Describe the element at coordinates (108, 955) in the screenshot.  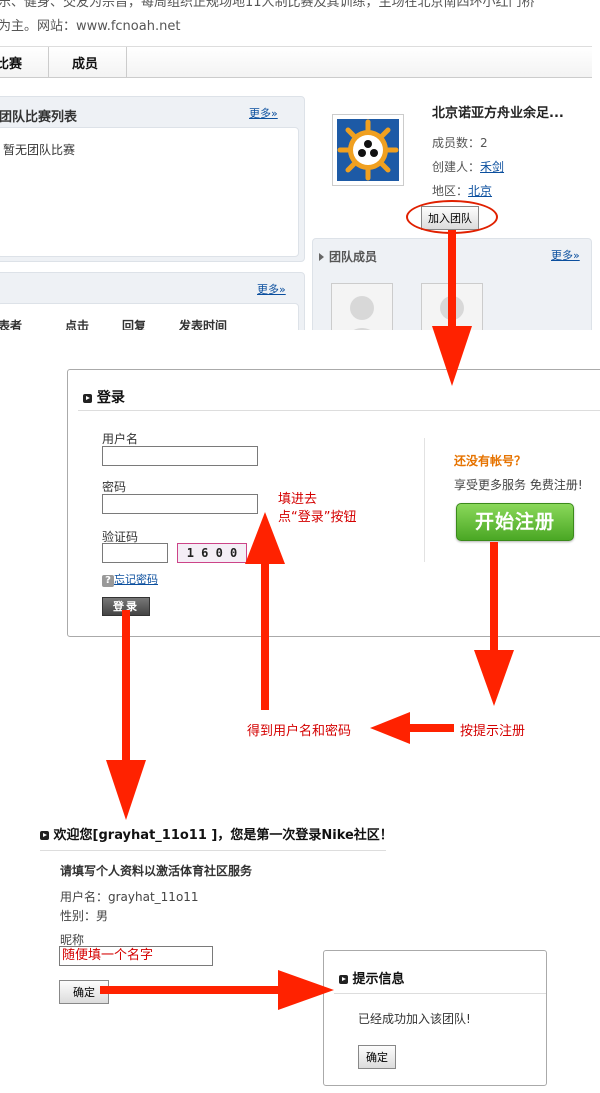
I see `nickname-value: 随便填一个名字` at that location.